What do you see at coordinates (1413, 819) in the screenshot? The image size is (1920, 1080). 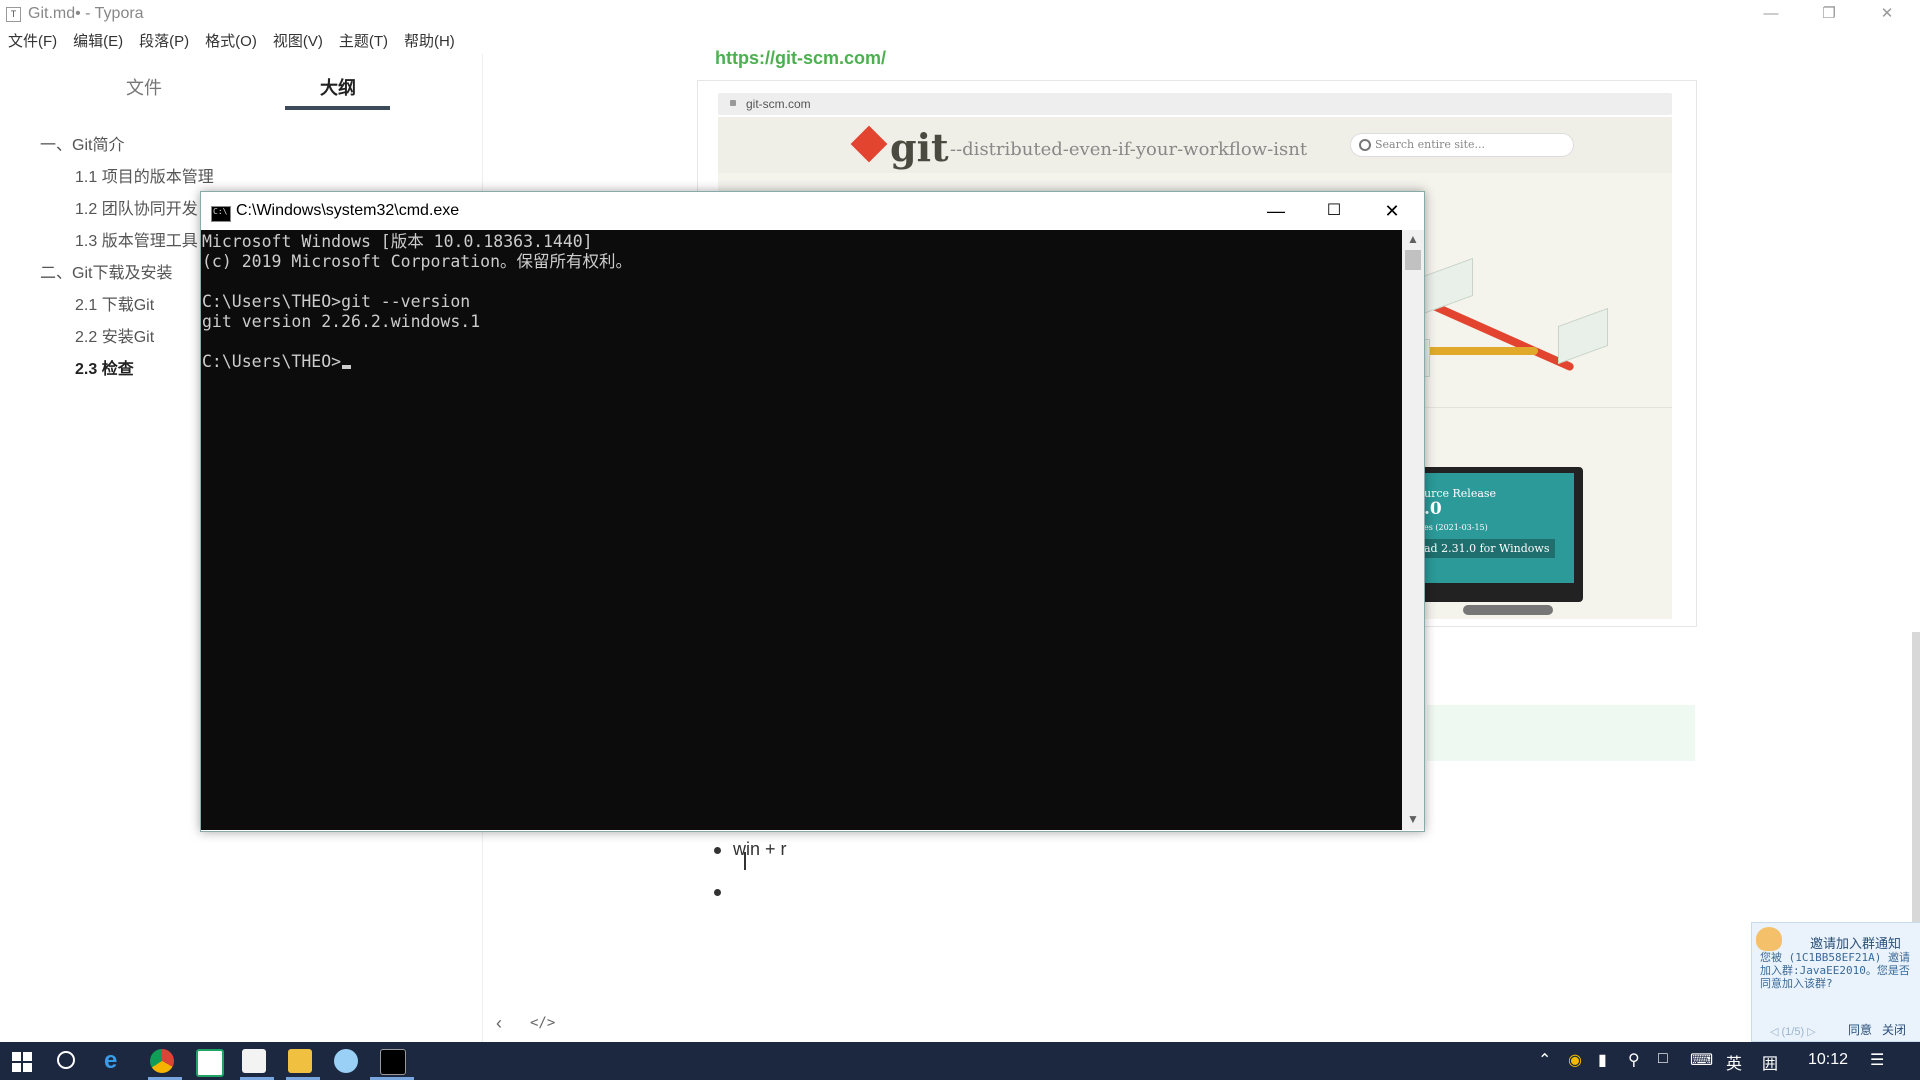 I see `scroll-down-icon: ▼` at bounding box center [1413, 819].